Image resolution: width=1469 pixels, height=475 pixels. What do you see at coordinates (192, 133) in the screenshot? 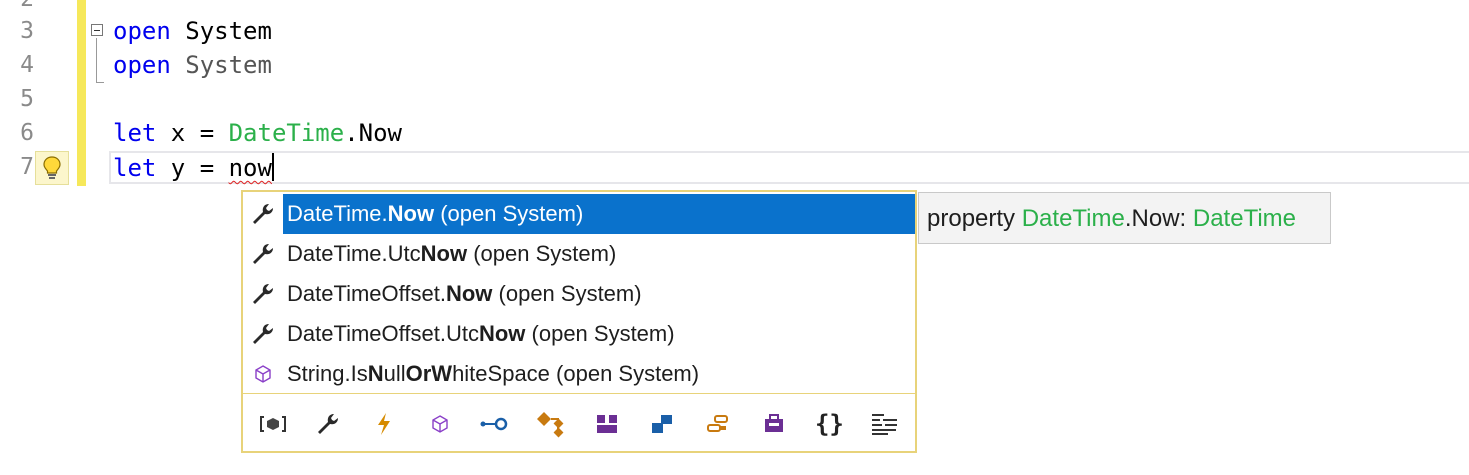
I see `code-text: x =` at bounding box center [192, 133].